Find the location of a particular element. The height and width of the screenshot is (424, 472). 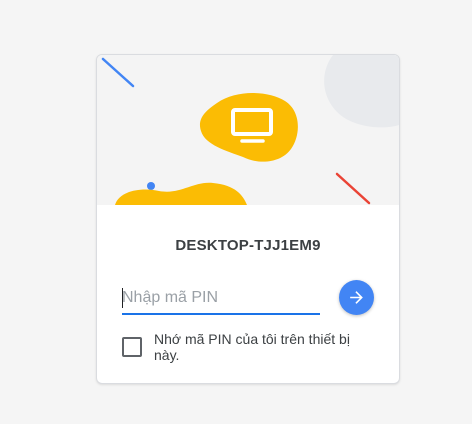

remember-pin-checkbox is located at coordinates (132, 347).